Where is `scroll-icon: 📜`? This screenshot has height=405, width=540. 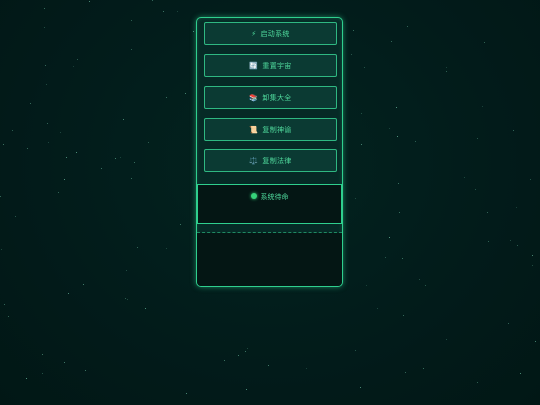
scroll-icon: 📜 is located at coordinates (254, 129).